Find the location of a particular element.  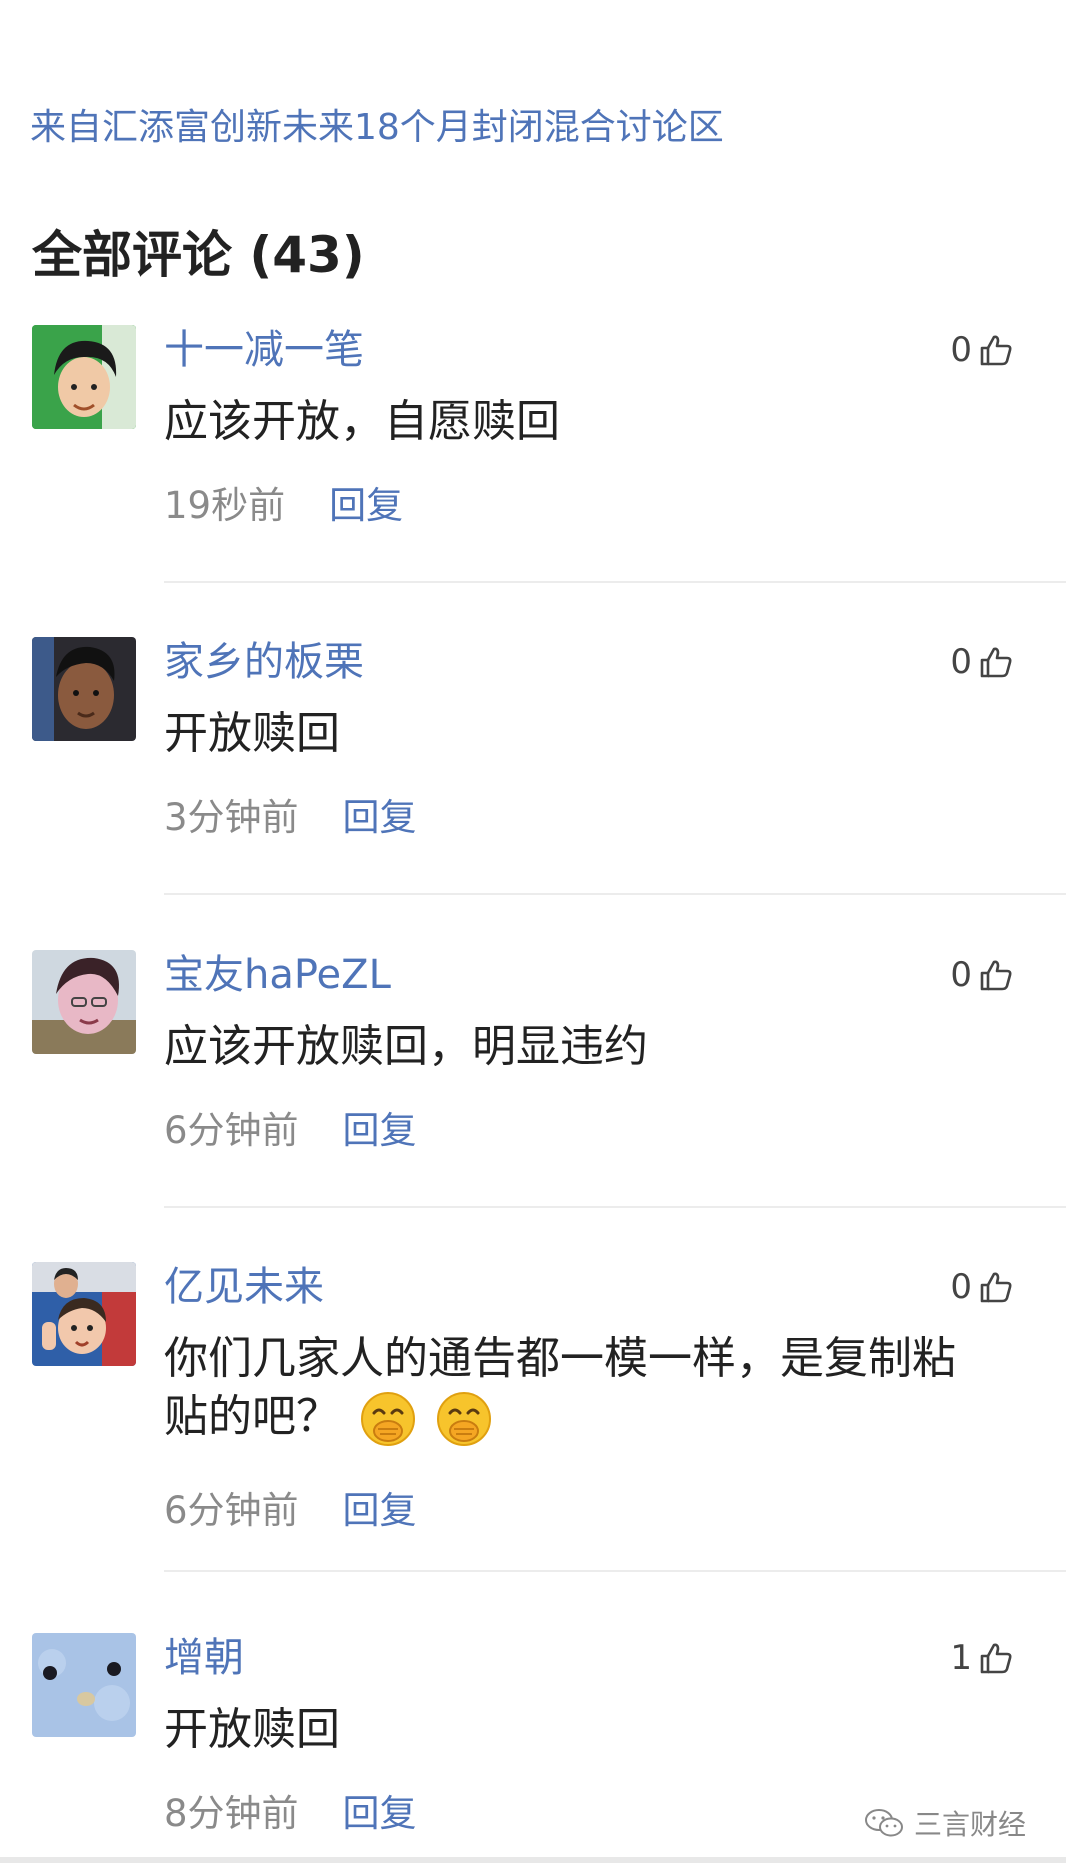

watermark-text: 三言财经 is located at coordinates (969, 1824).